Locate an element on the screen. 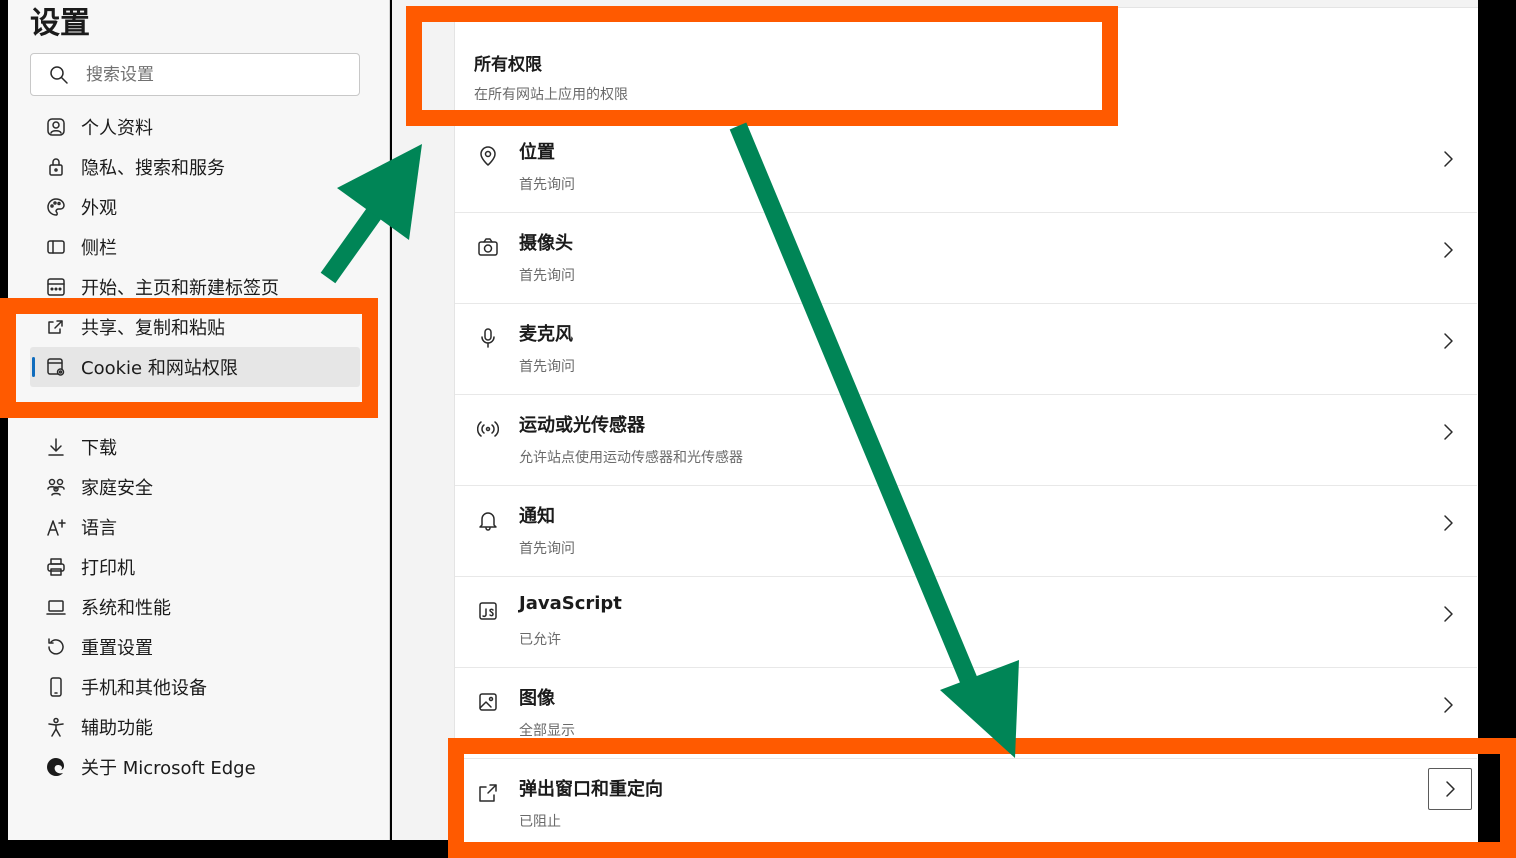 The image size is (1516, 858). permission-row-camera: 摄像头 首先询问 is located at coordinates (966, 258).